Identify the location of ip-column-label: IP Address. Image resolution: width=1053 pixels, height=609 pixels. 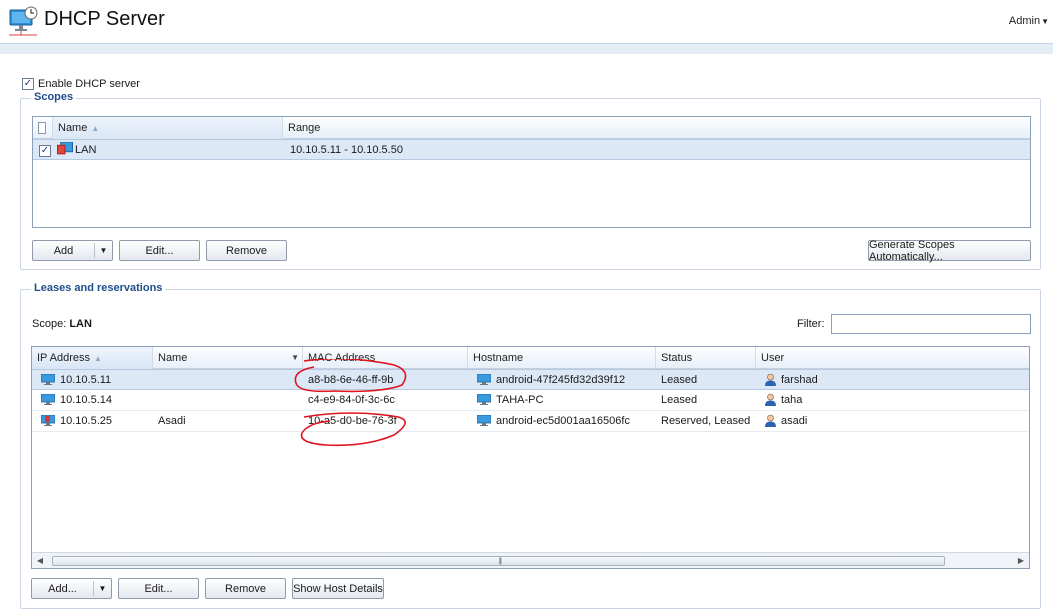
(63, 358).